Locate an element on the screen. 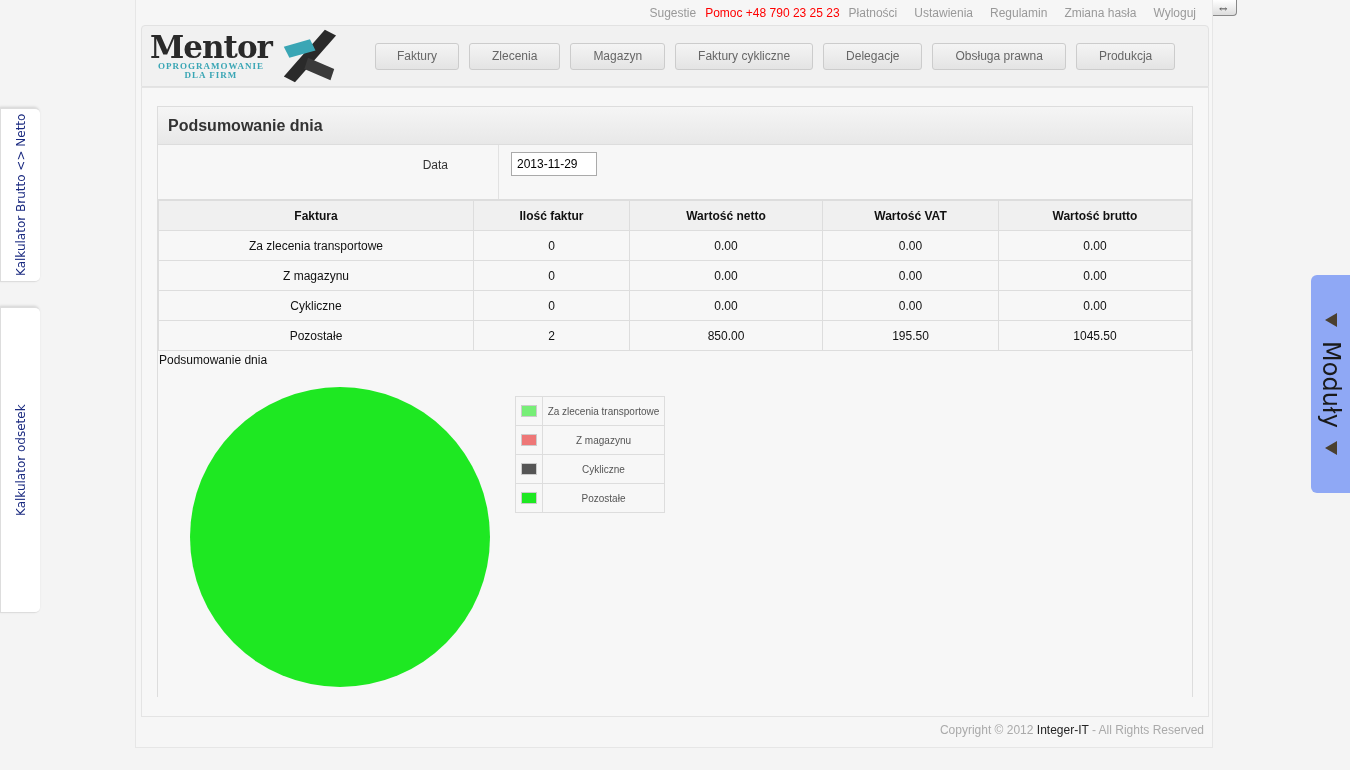 The height and width of the screenshot is (770, 1350). nav-button: Faktury is located at coordinates (417, 56).